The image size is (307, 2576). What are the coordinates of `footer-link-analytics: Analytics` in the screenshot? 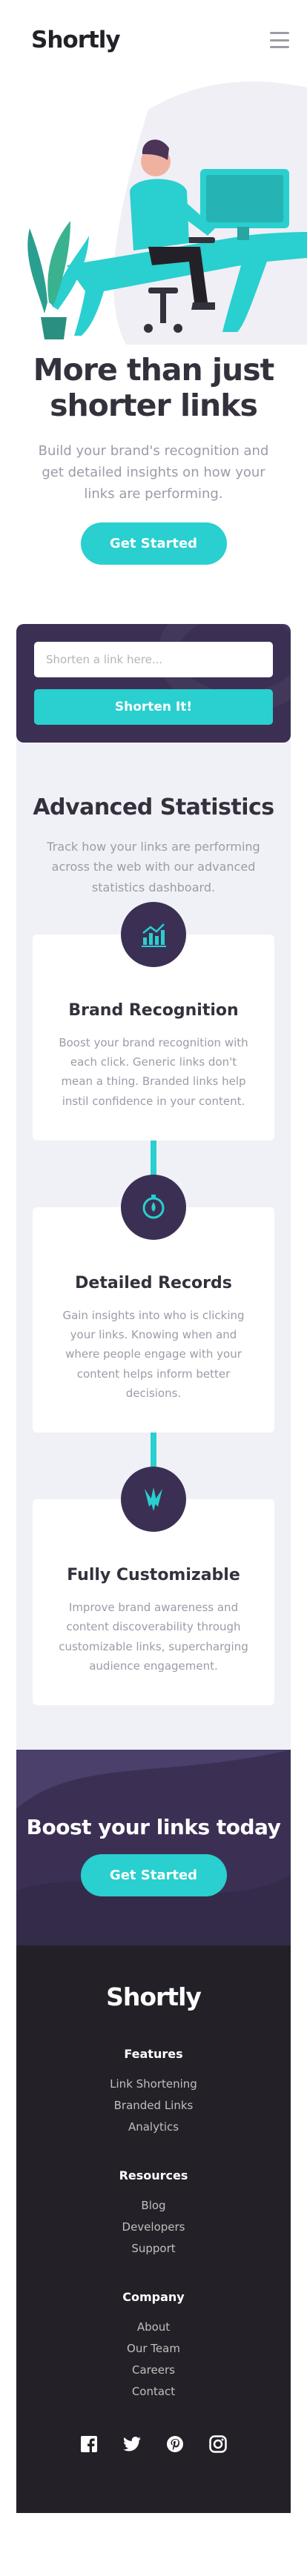 It's located at (153, 2127).